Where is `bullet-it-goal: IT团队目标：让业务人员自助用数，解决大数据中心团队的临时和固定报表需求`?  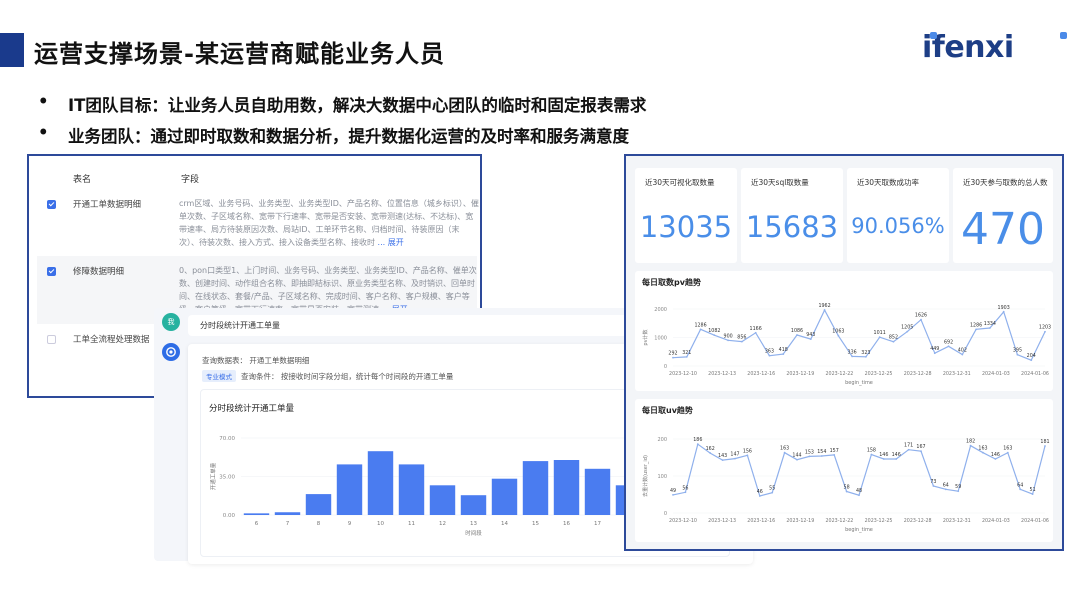
bullet-it-goal: IT团队目标：让业务人员自助用数，解决大数据中心团队的临时和固定报表需求 is located at coordinates (342, 104).